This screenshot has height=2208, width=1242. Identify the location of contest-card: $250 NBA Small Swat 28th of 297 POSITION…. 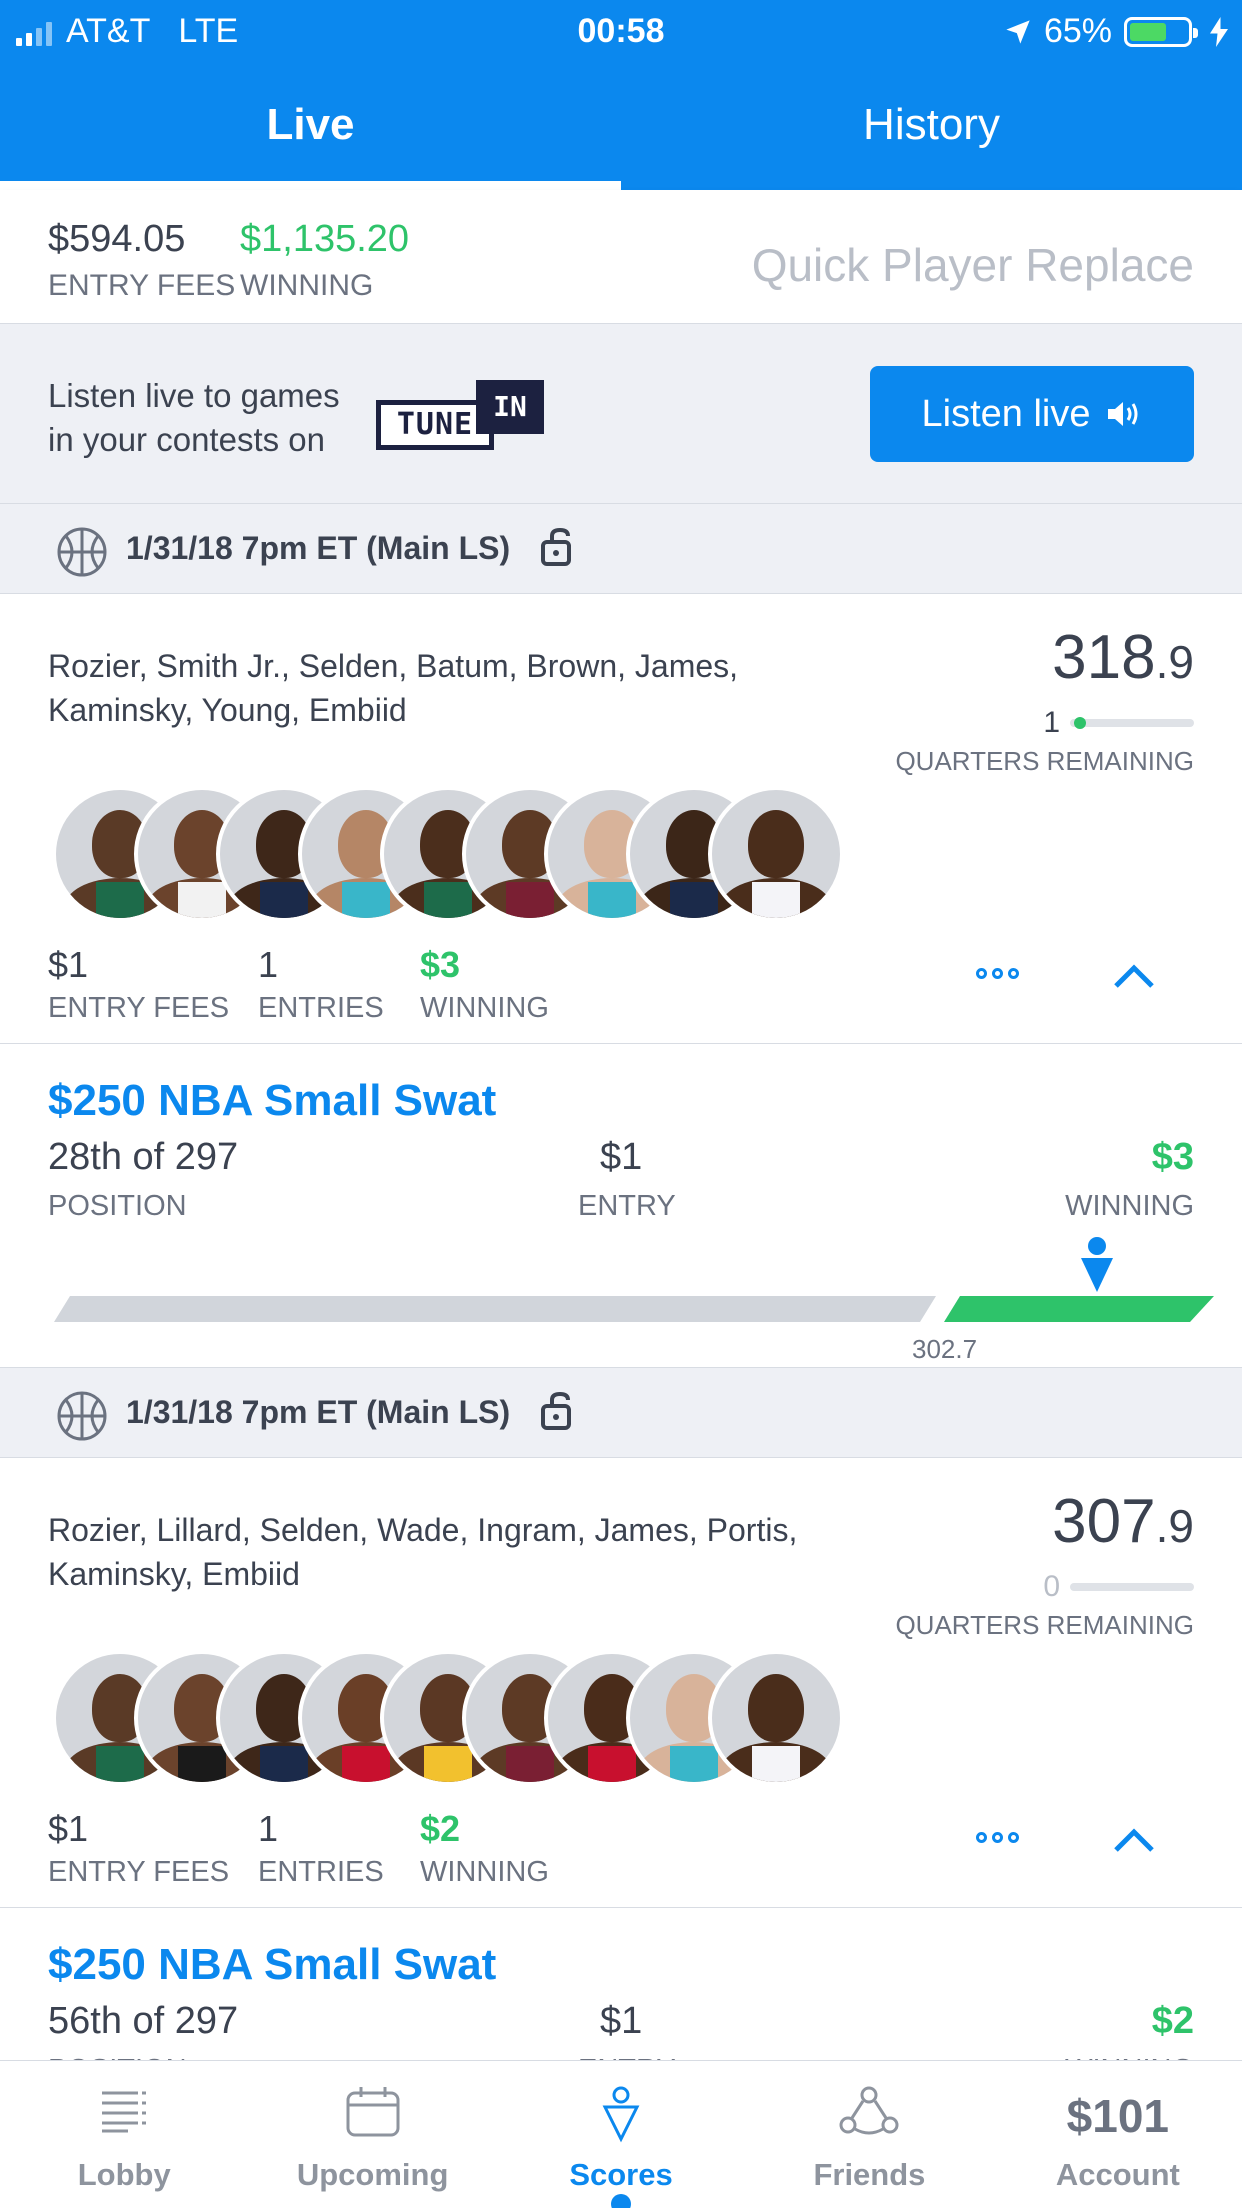
(621, 1206).